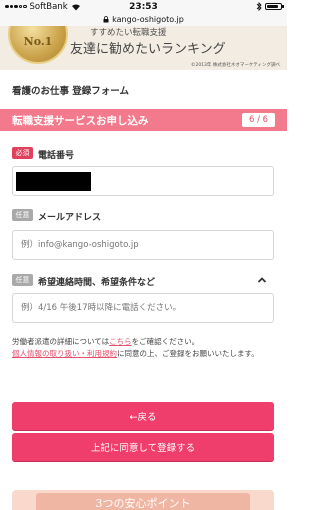 Image resolution: width=320 pixels, height=510 pixels. Describe the element at coordinates (143, 447) in the screenshot. I see `submit-button: 上記に同意して登録する` at that location.